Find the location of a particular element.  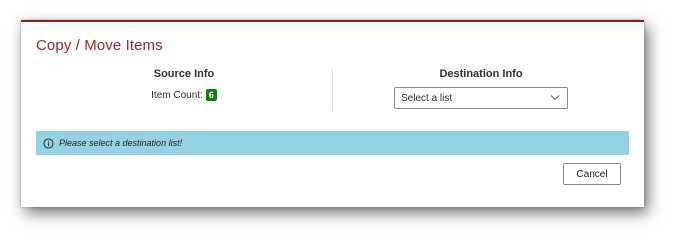

info-icon is located at coordinates (48, 143).